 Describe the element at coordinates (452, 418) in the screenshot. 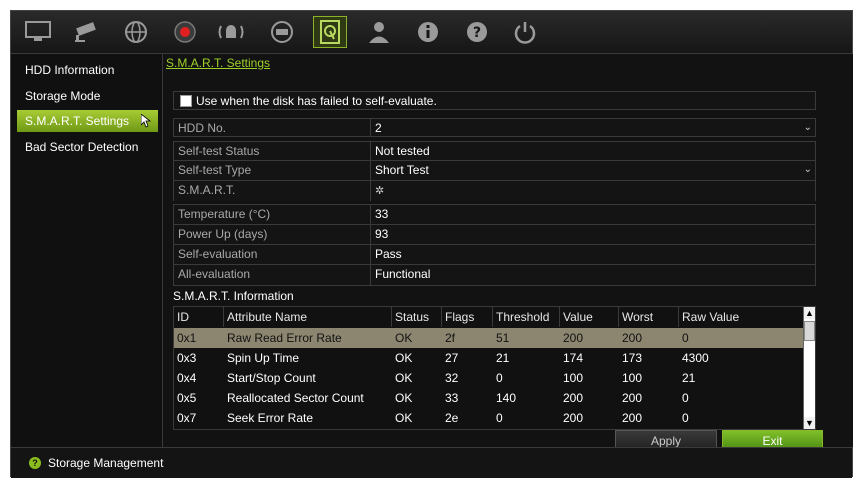

I see `cell-flags: 2e` at that location.